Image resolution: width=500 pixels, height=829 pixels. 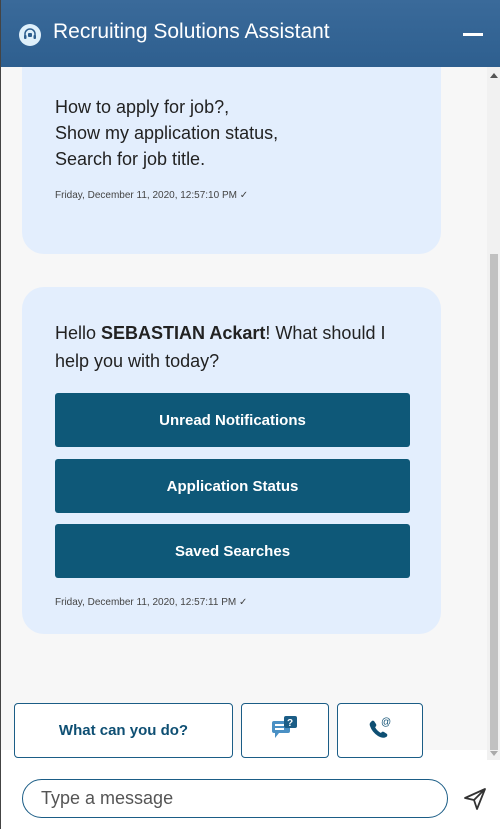 I want to click on scrollbar-thumb, so click(x=494, y=502).